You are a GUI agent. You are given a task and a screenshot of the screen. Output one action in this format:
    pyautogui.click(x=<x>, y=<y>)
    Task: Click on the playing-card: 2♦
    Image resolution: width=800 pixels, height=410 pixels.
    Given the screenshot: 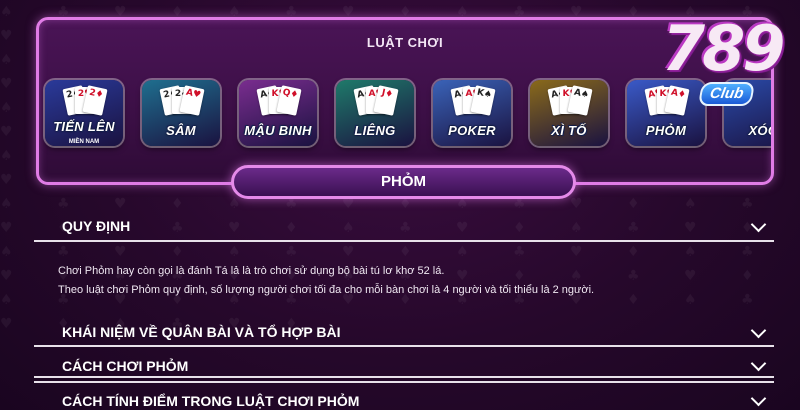 What is the action you would take?
    pyautogui.click(x=95, y=100)
    